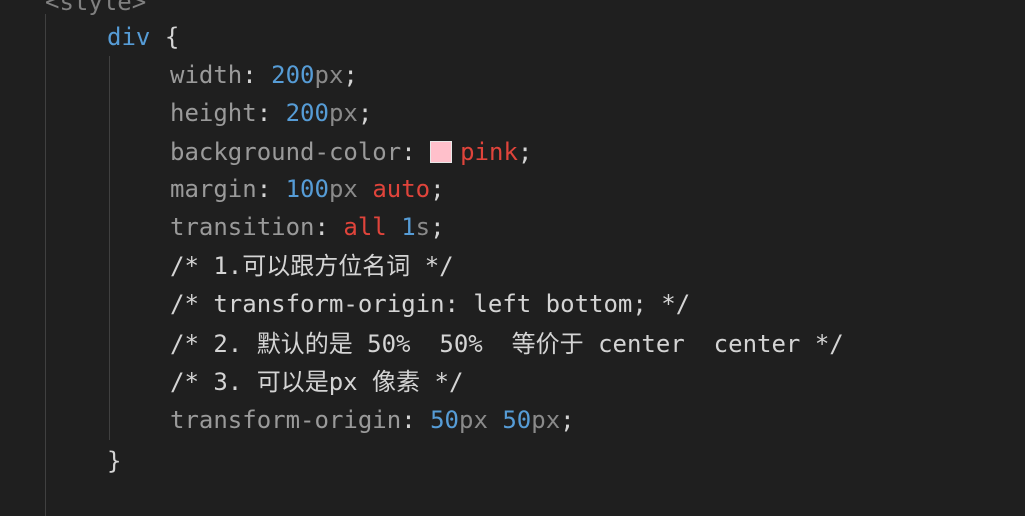 This screenshot has height=516, width=1025. I want to click on comment-line-1: /* 1.可以跟方位名词 */, so click(312, 266).